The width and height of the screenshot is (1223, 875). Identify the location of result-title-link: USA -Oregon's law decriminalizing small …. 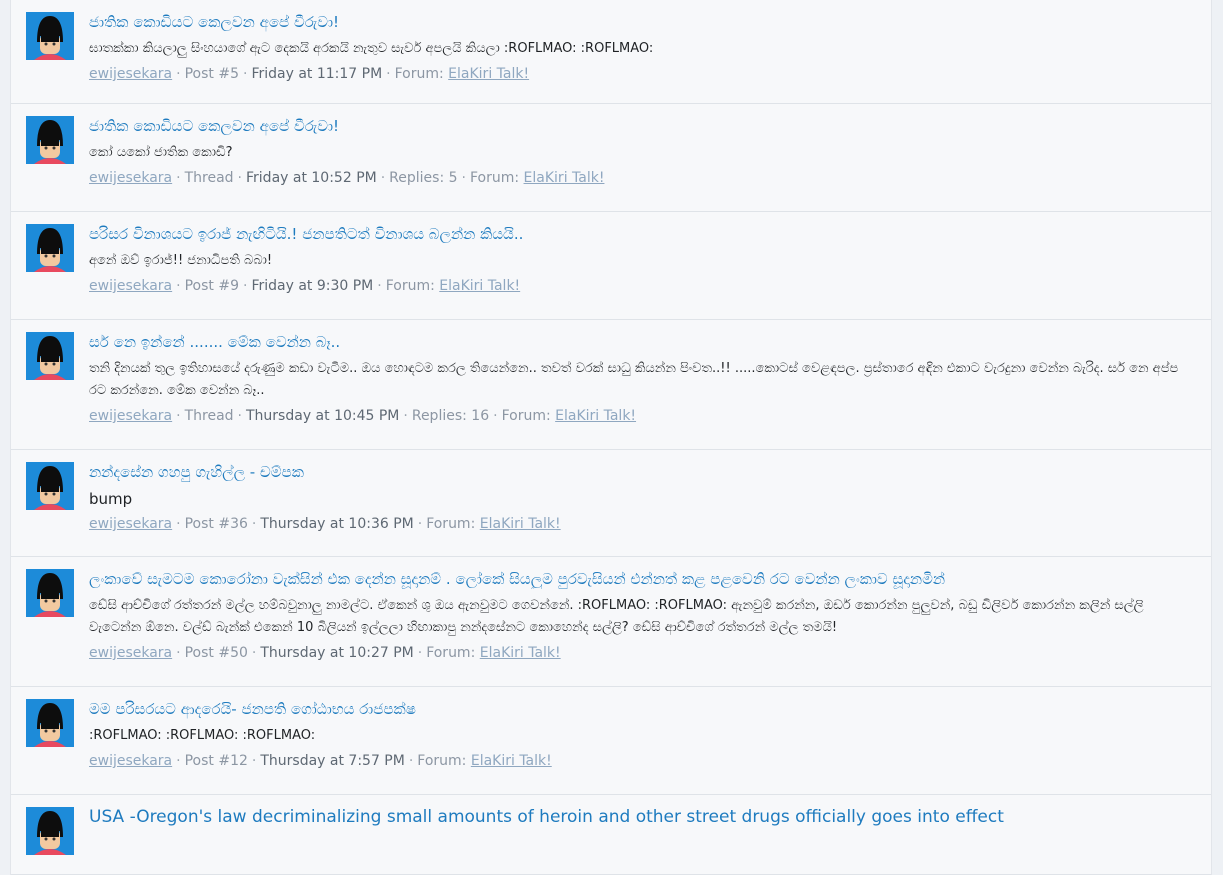
(640, 817).